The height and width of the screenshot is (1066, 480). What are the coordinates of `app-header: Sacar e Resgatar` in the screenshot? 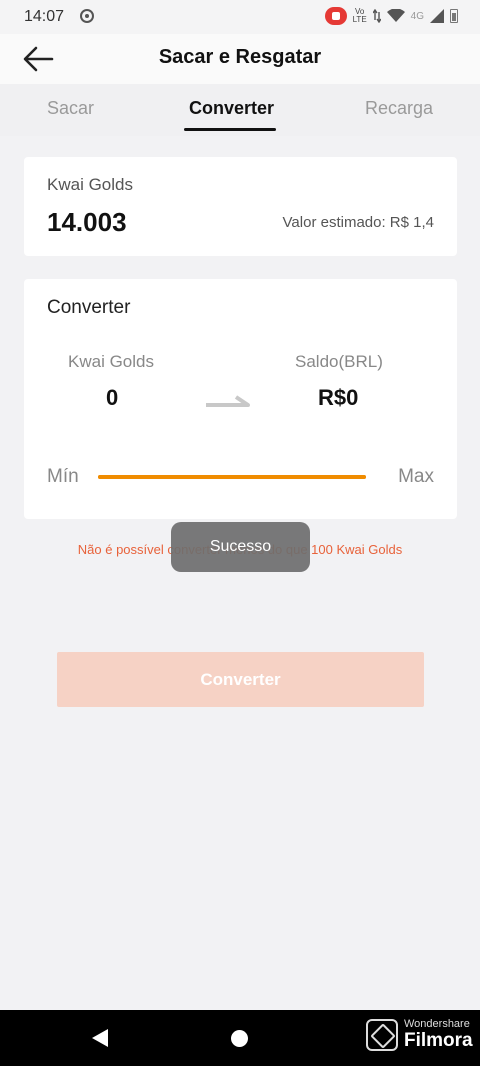 It's located at (240, 59).